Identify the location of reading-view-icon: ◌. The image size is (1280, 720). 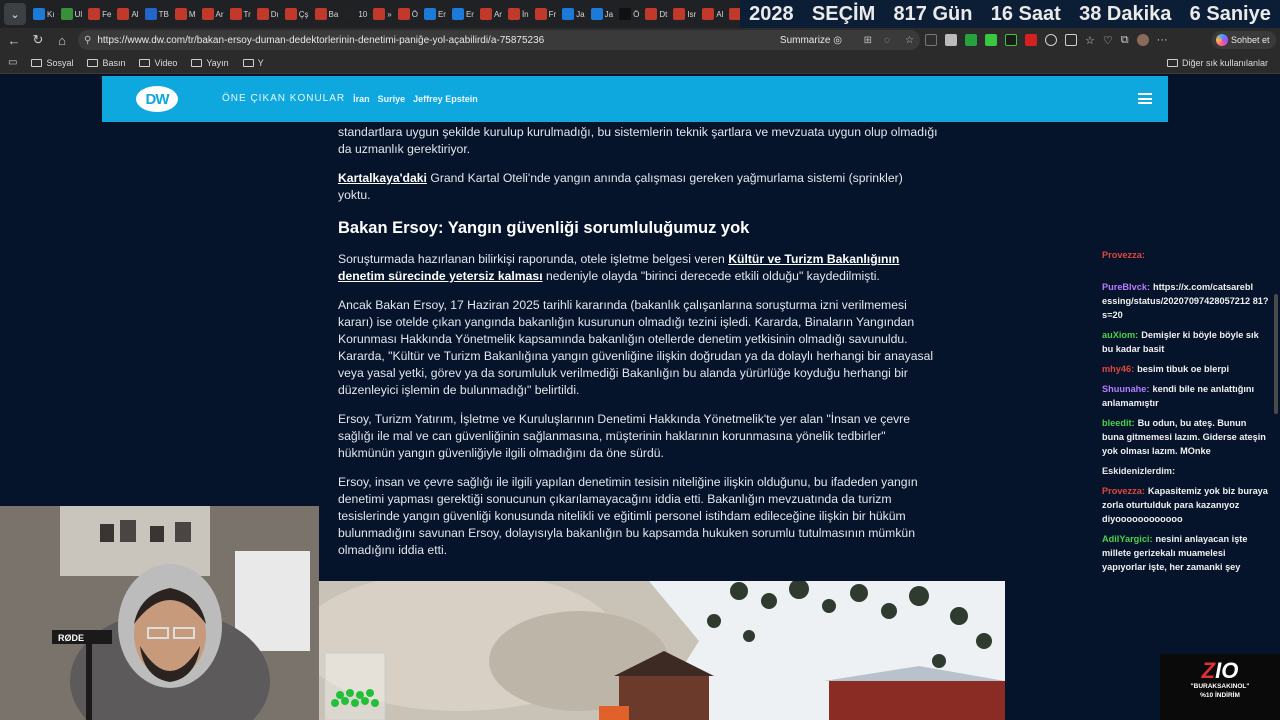
(887, 40).